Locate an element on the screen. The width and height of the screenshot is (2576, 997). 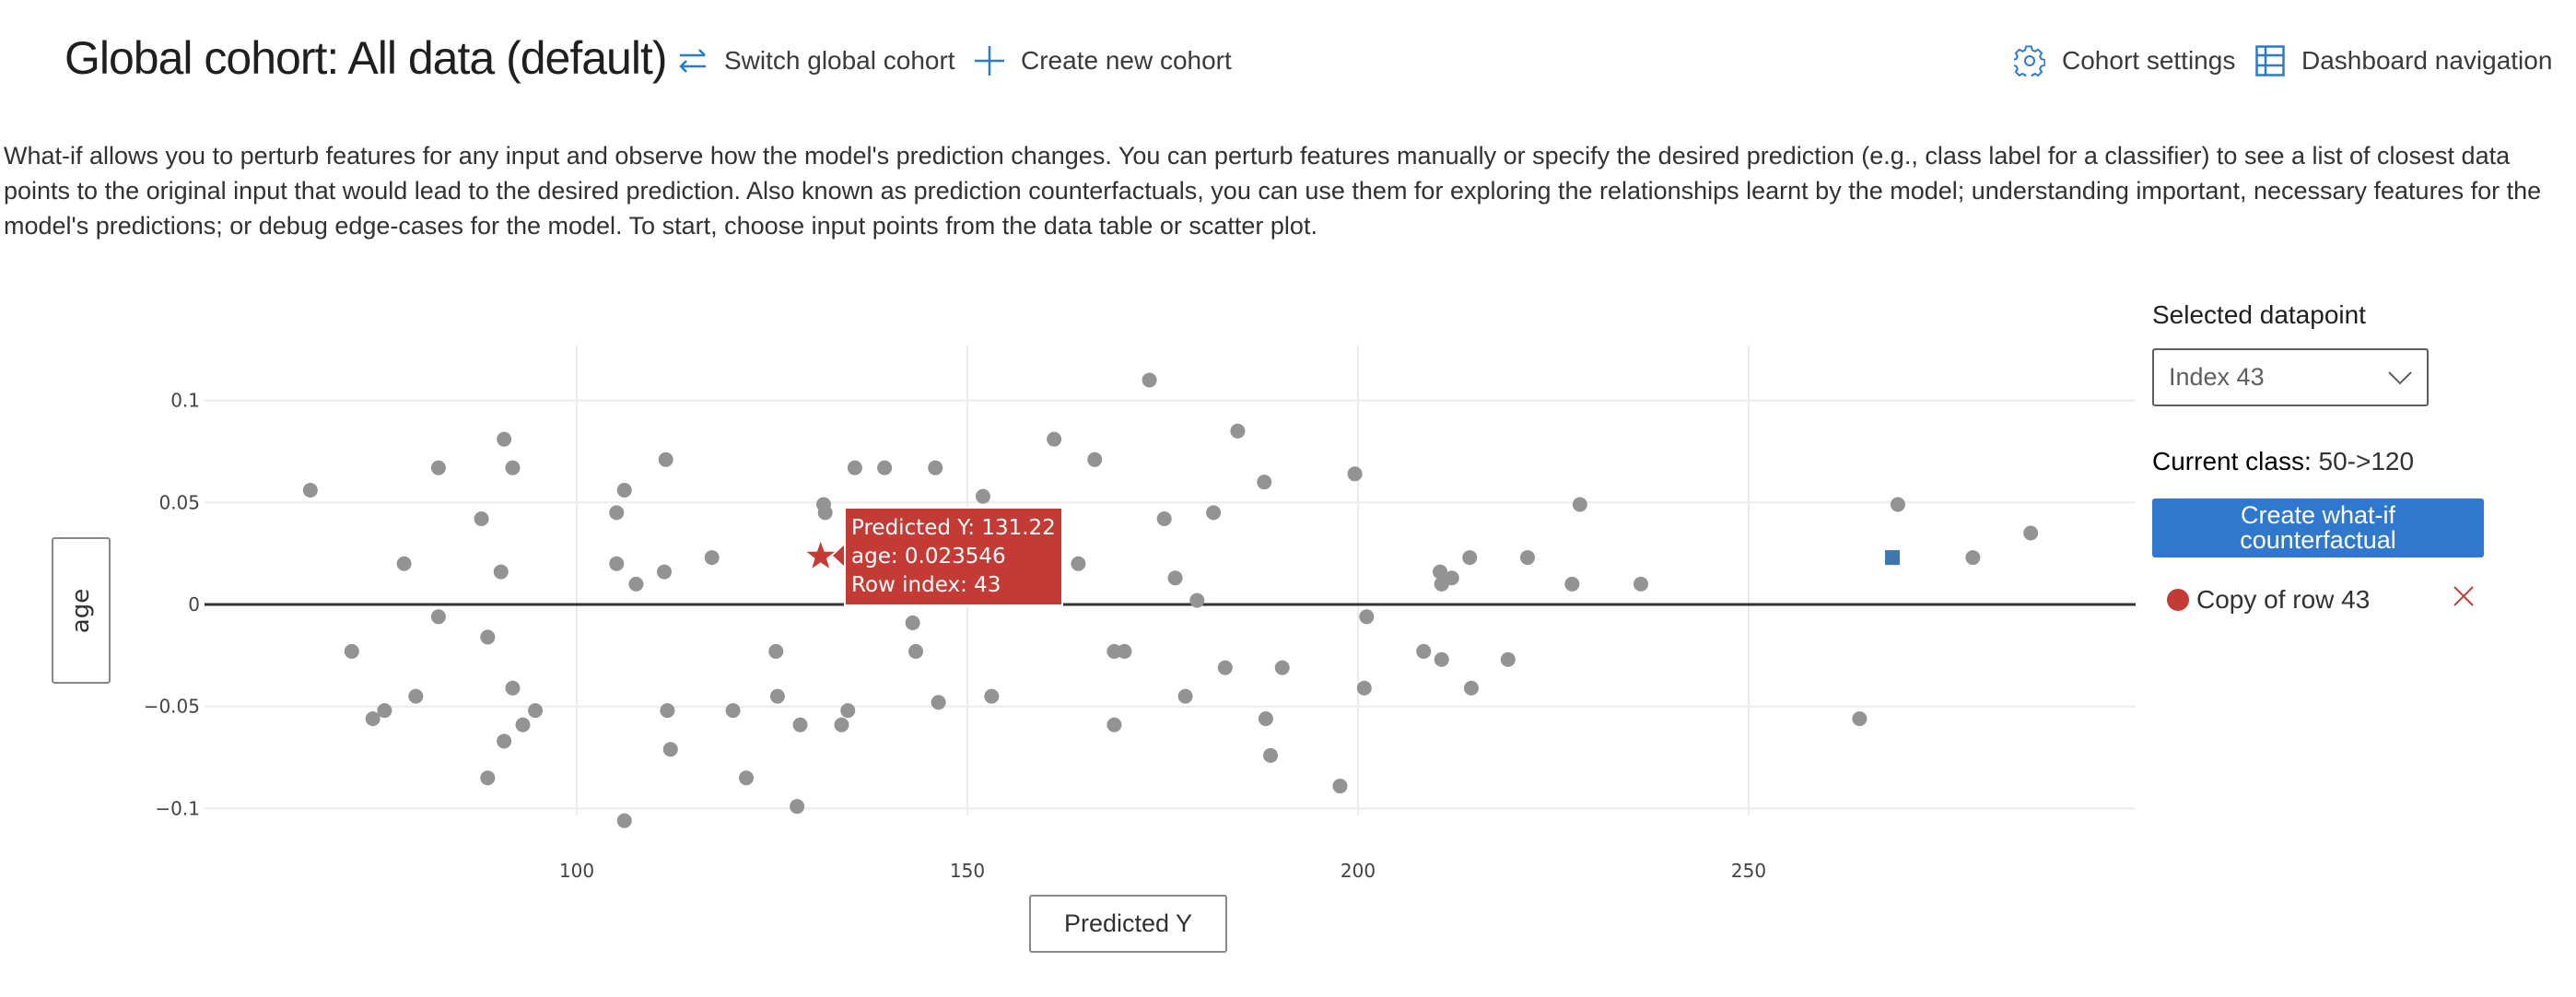
y-axis-selector-button: age is located at coordinates (81, 610).